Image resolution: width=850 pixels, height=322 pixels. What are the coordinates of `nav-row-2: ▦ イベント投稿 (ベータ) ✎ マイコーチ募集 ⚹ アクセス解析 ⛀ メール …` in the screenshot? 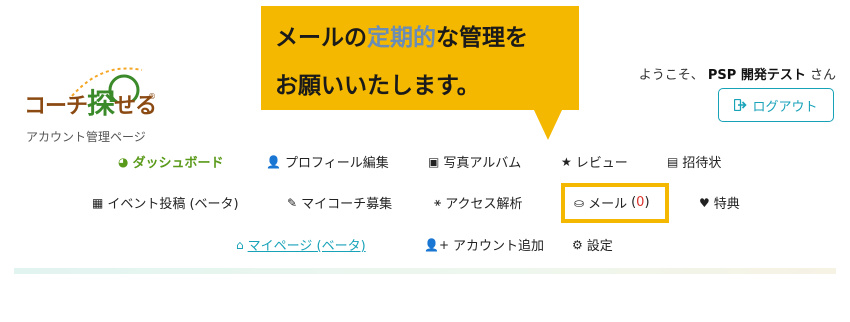 It's located at (425, 205).